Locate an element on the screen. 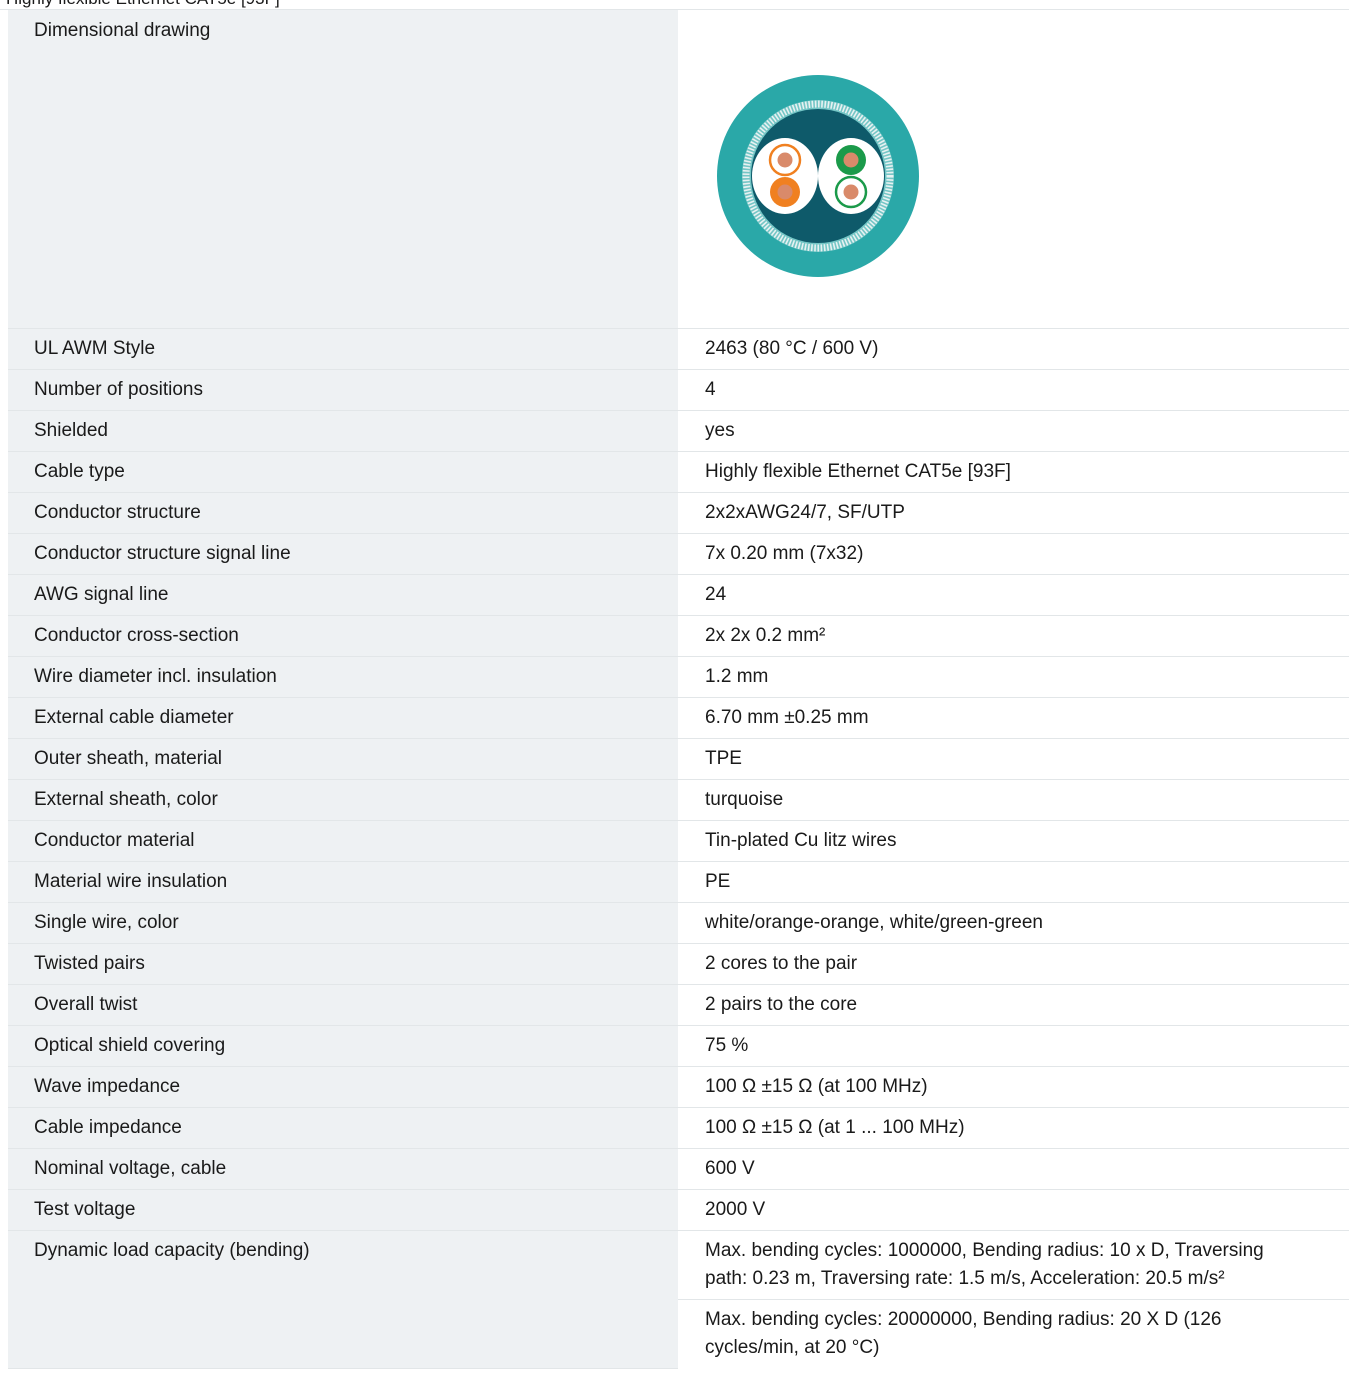  row-label: Dynamic load capacity (bending) is located at coordinates (343, 1299).